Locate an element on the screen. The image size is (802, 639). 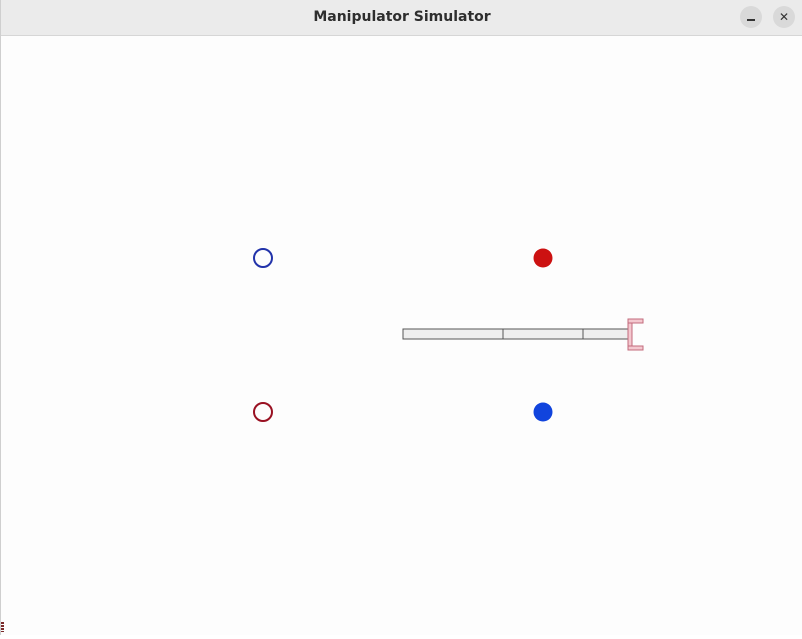
target-red-outline is located at coordinates (263, 412).